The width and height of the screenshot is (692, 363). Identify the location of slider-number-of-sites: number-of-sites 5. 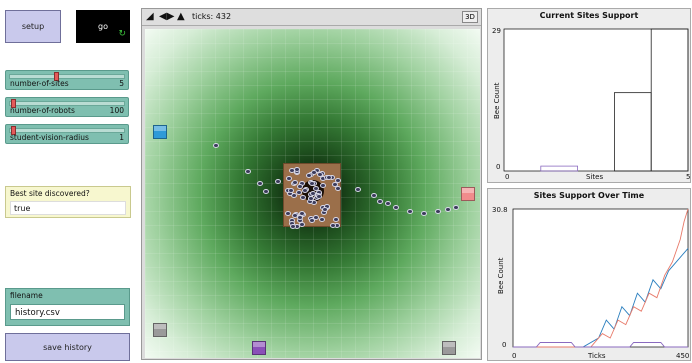
(67, 80).